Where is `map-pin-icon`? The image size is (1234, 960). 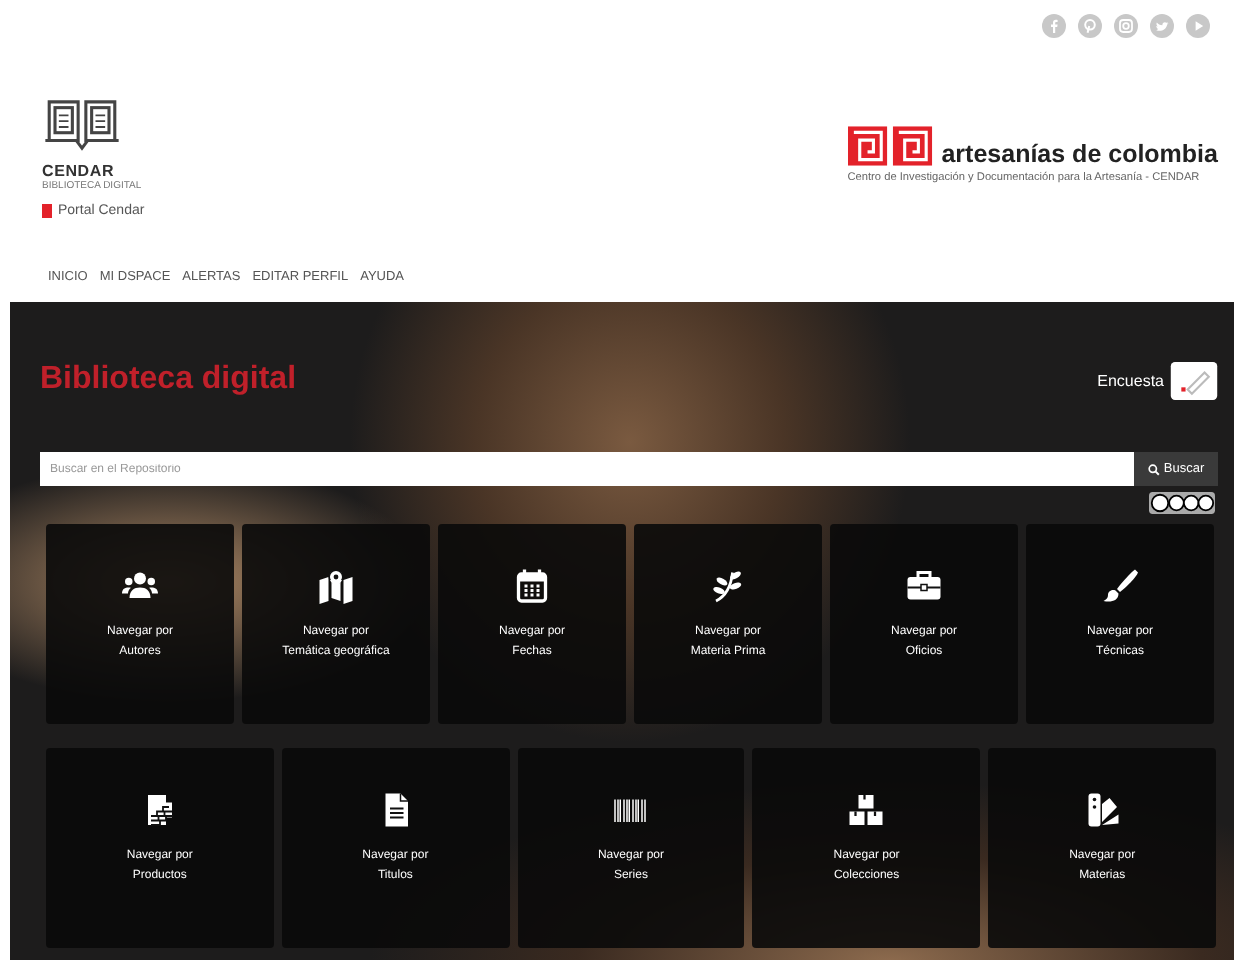 map-pin-icon is located at coordinates (336, 586).